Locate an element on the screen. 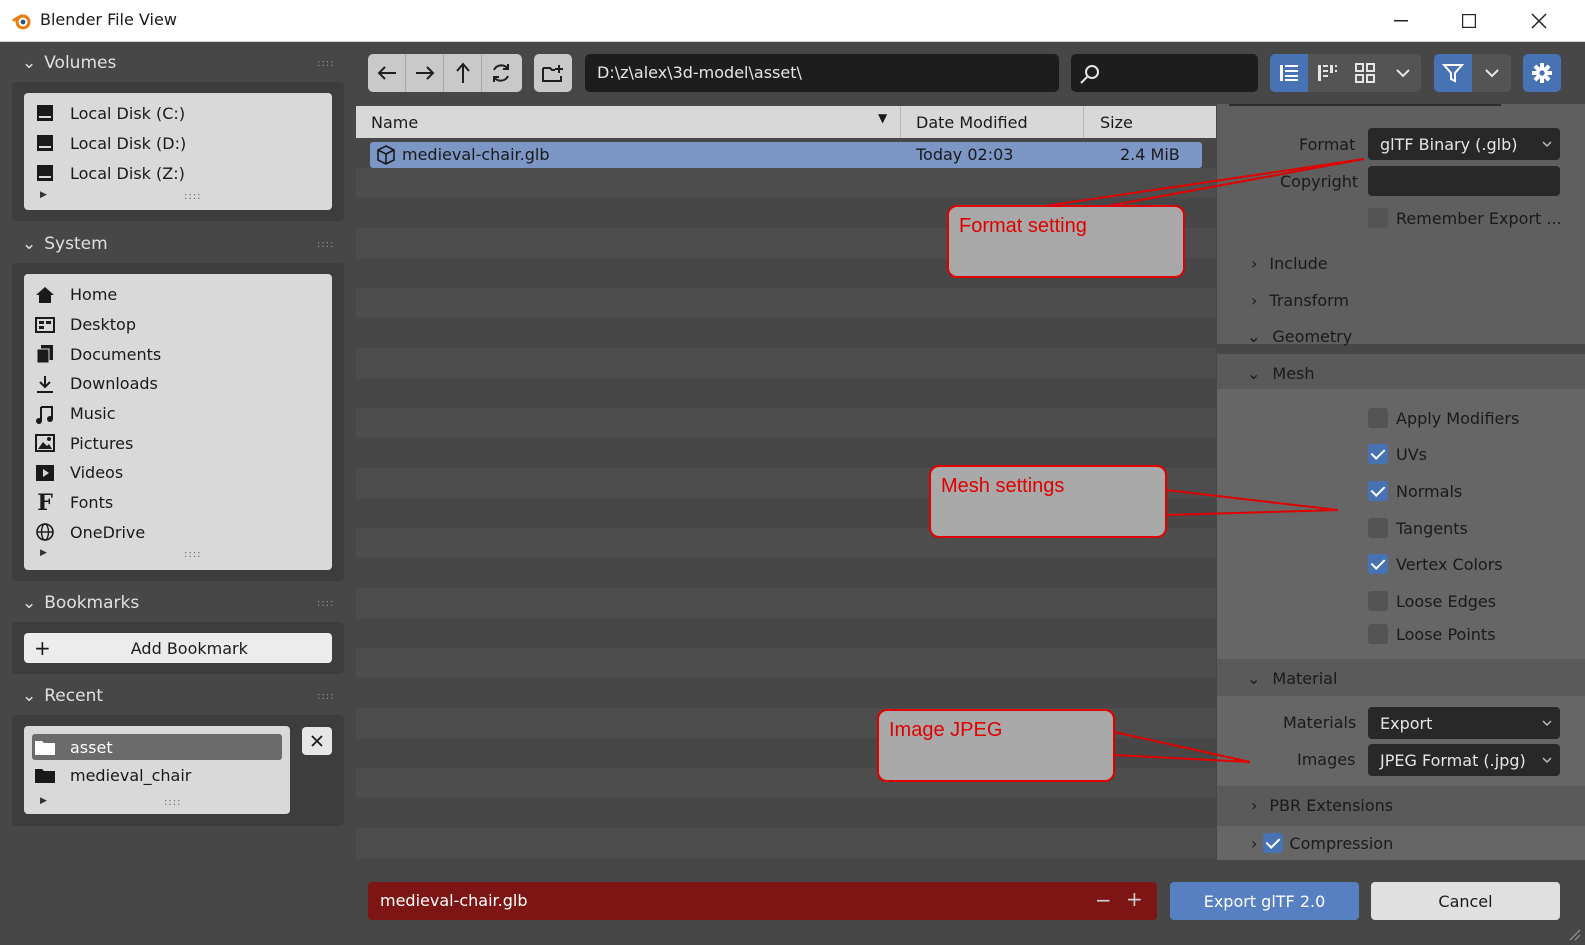 Image resolution: width=1585 pixels, height=945 pixels. callout-arrows is located at coordinates (1204, 460).